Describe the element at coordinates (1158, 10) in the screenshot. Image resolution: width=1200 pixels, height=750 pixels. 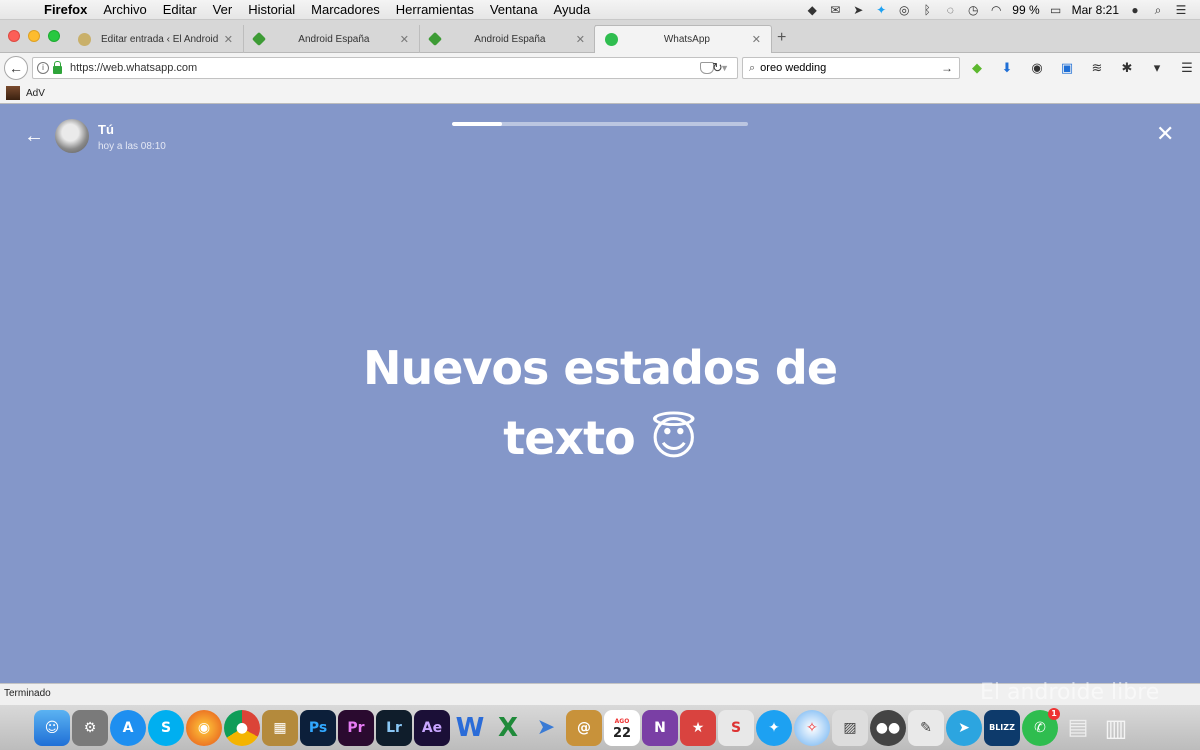
I see `spotlight-icon: ⌕` at that location.